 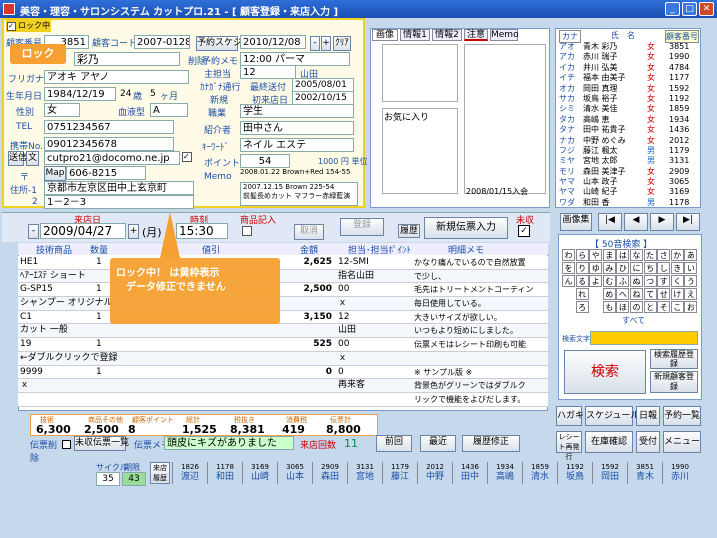 I want to click on table-row: ←ダブルクリックで登録 ｘ, so click(x=283, y=358).